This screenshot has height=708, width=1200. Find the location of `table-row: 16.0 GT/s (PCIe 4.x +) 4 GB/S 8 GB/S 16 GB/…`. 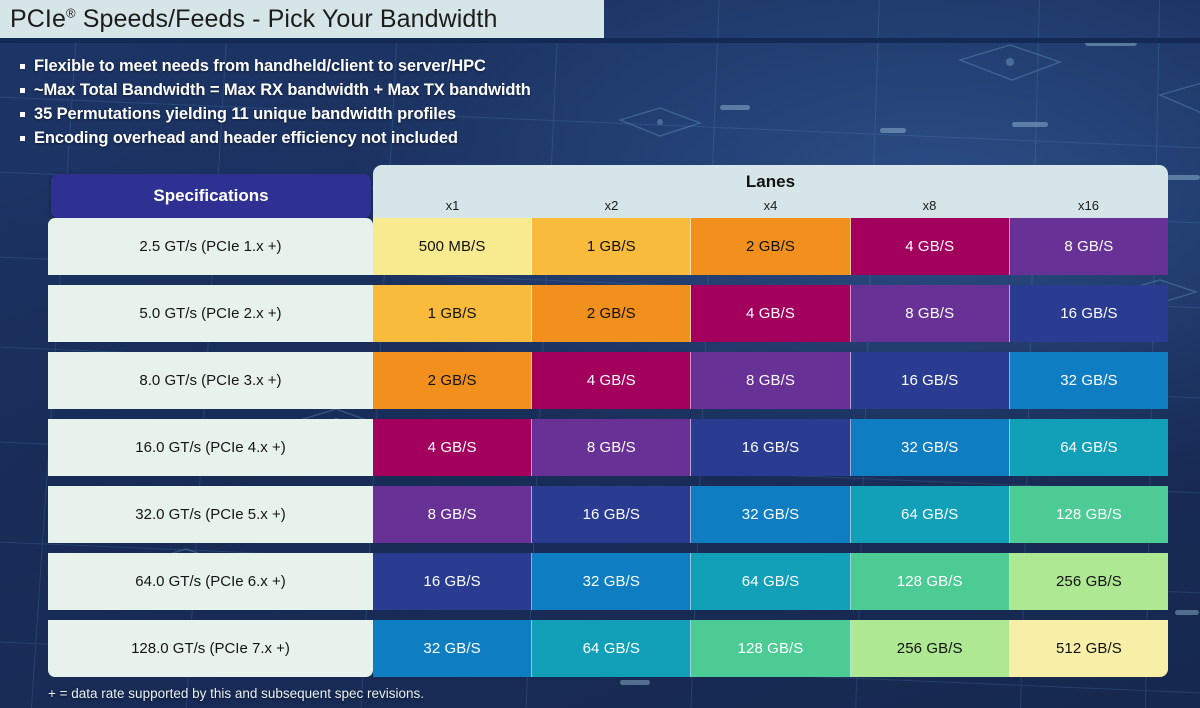

table-row: 16.0 GT/s (PCIe 4.x +) 4 GB/S 8 GB/S 16 GB/… is located at coordinates (608, 447).